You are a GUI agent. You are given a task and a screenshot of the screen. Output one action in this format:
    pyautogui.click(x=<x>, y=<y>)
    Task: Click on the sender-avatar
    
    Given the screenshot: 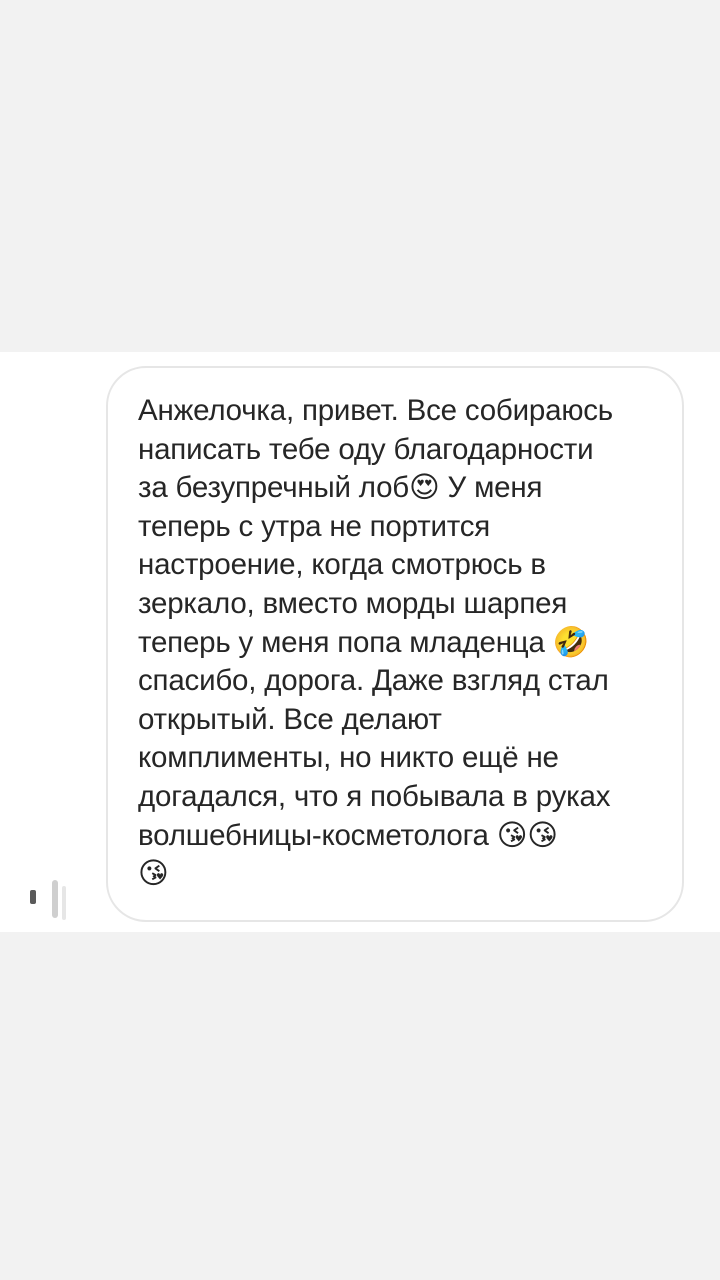 What is the action you would take?
    pyautogui.click(x=54, y=898)
    